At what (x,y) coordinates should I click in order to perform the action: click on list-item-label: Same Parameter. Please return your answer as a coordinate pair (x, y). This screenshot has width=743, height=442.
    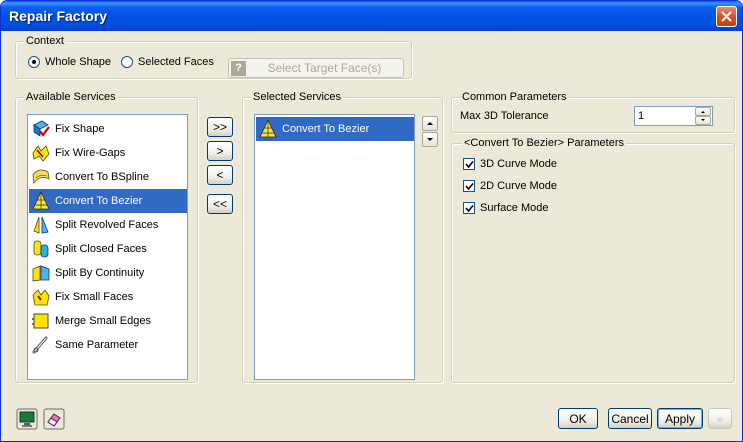
    Looking at the image, I should click on (97, 345).